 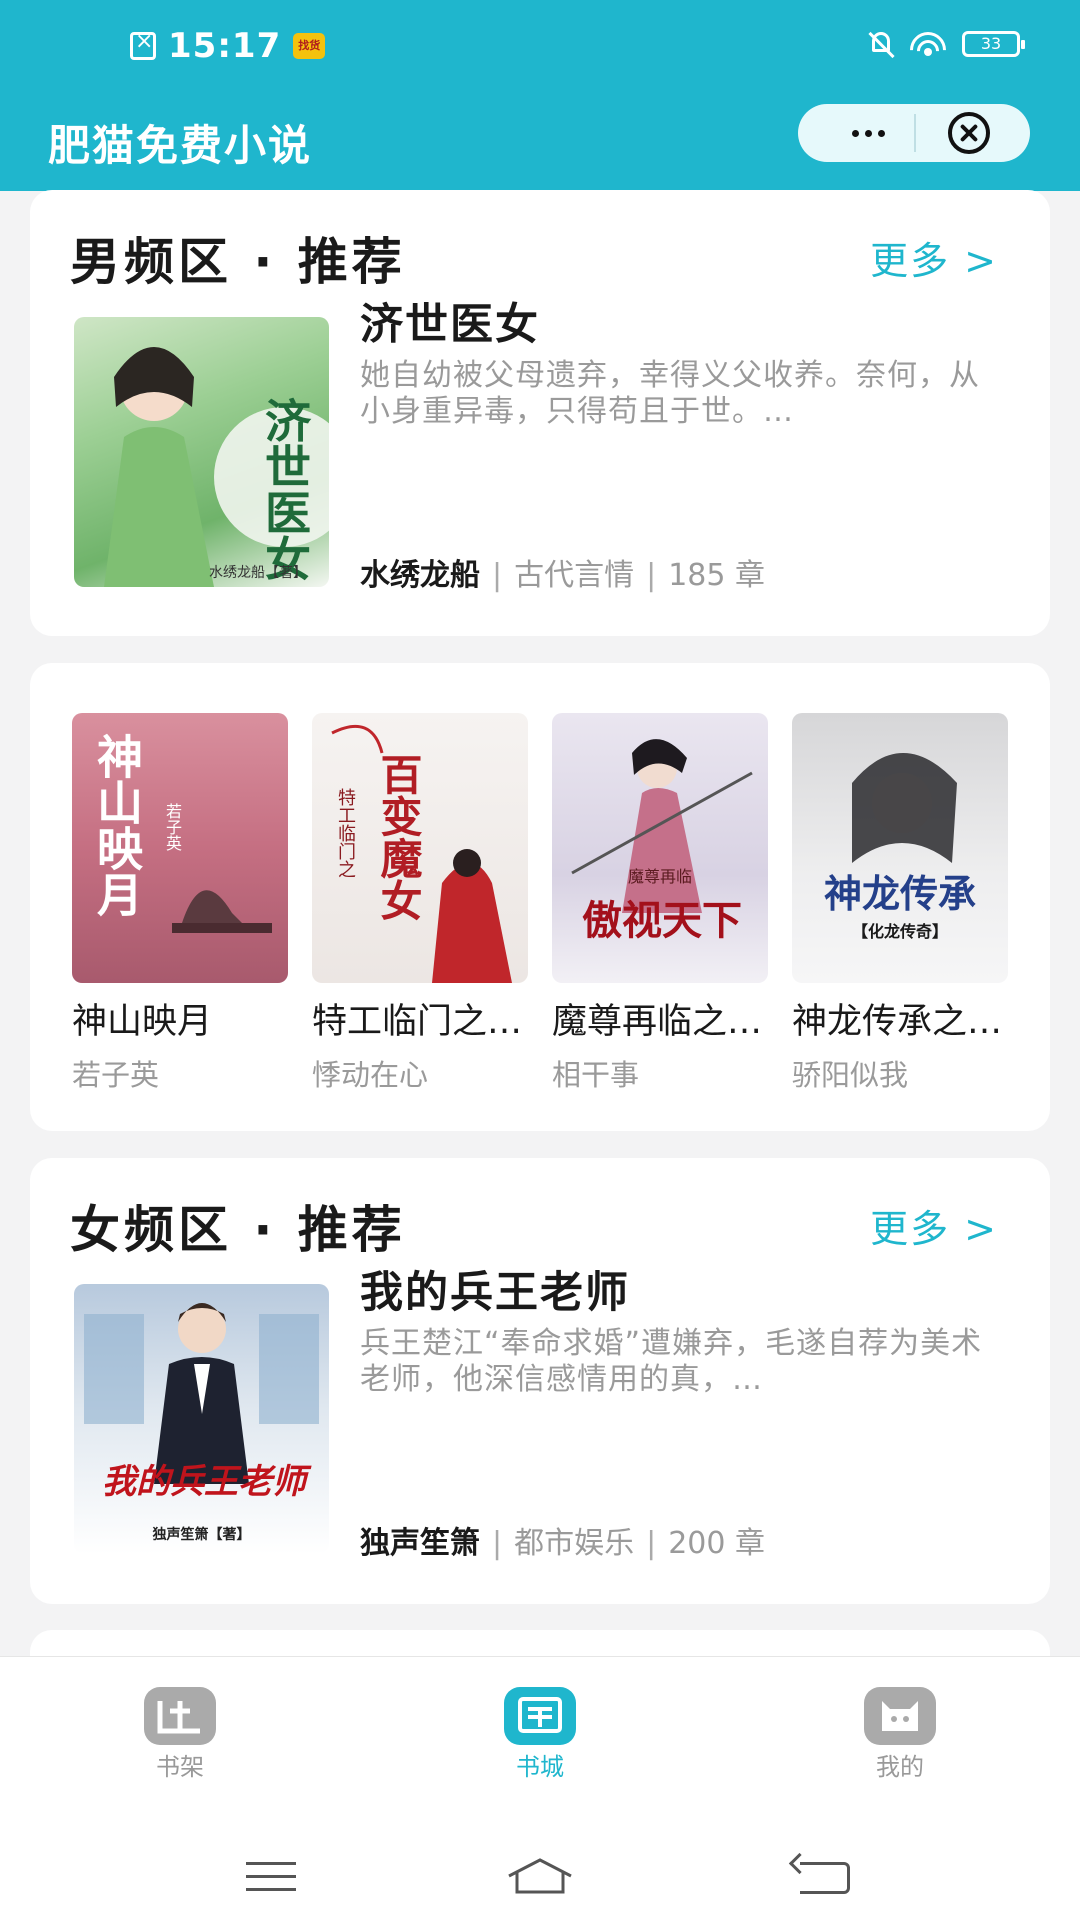 I want to click on cover-subtitle-text: 特工临门之, so click(x=345, y=833).